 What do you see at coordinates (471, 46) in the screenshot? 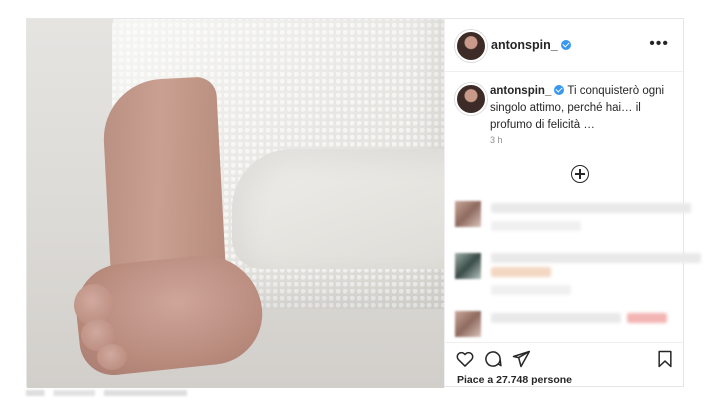
I see `avatar` at bounding box center [471, 46].